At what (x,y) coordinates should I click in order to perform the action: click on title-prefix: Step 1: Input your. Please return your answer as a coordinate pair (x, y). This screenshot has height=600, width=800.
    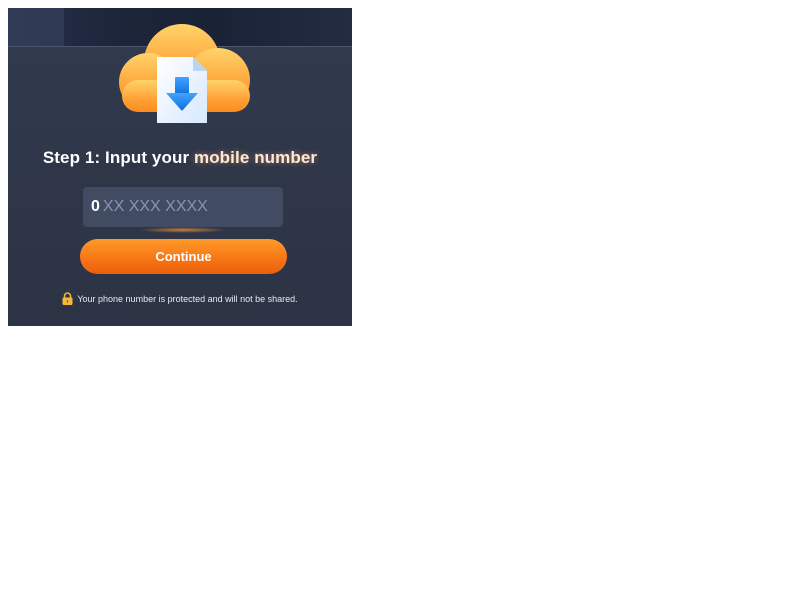
    Looking at the image, I should click on (118, 157).